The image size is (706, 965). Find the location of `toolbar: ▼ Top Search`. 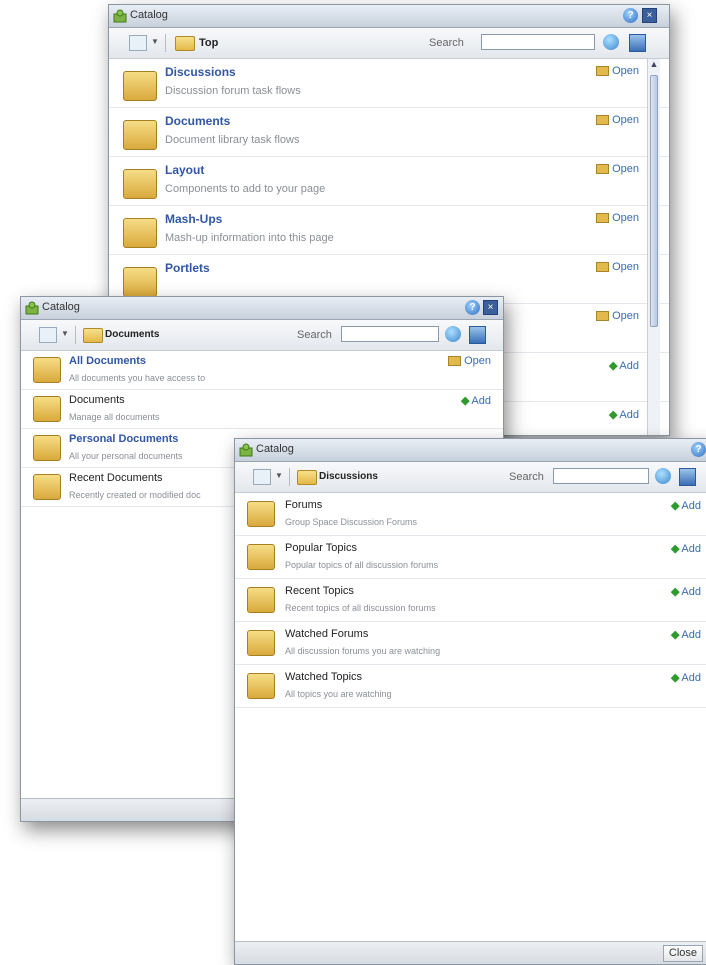

toolbar: ▼ Top Search is located at coordinates (389, 43).